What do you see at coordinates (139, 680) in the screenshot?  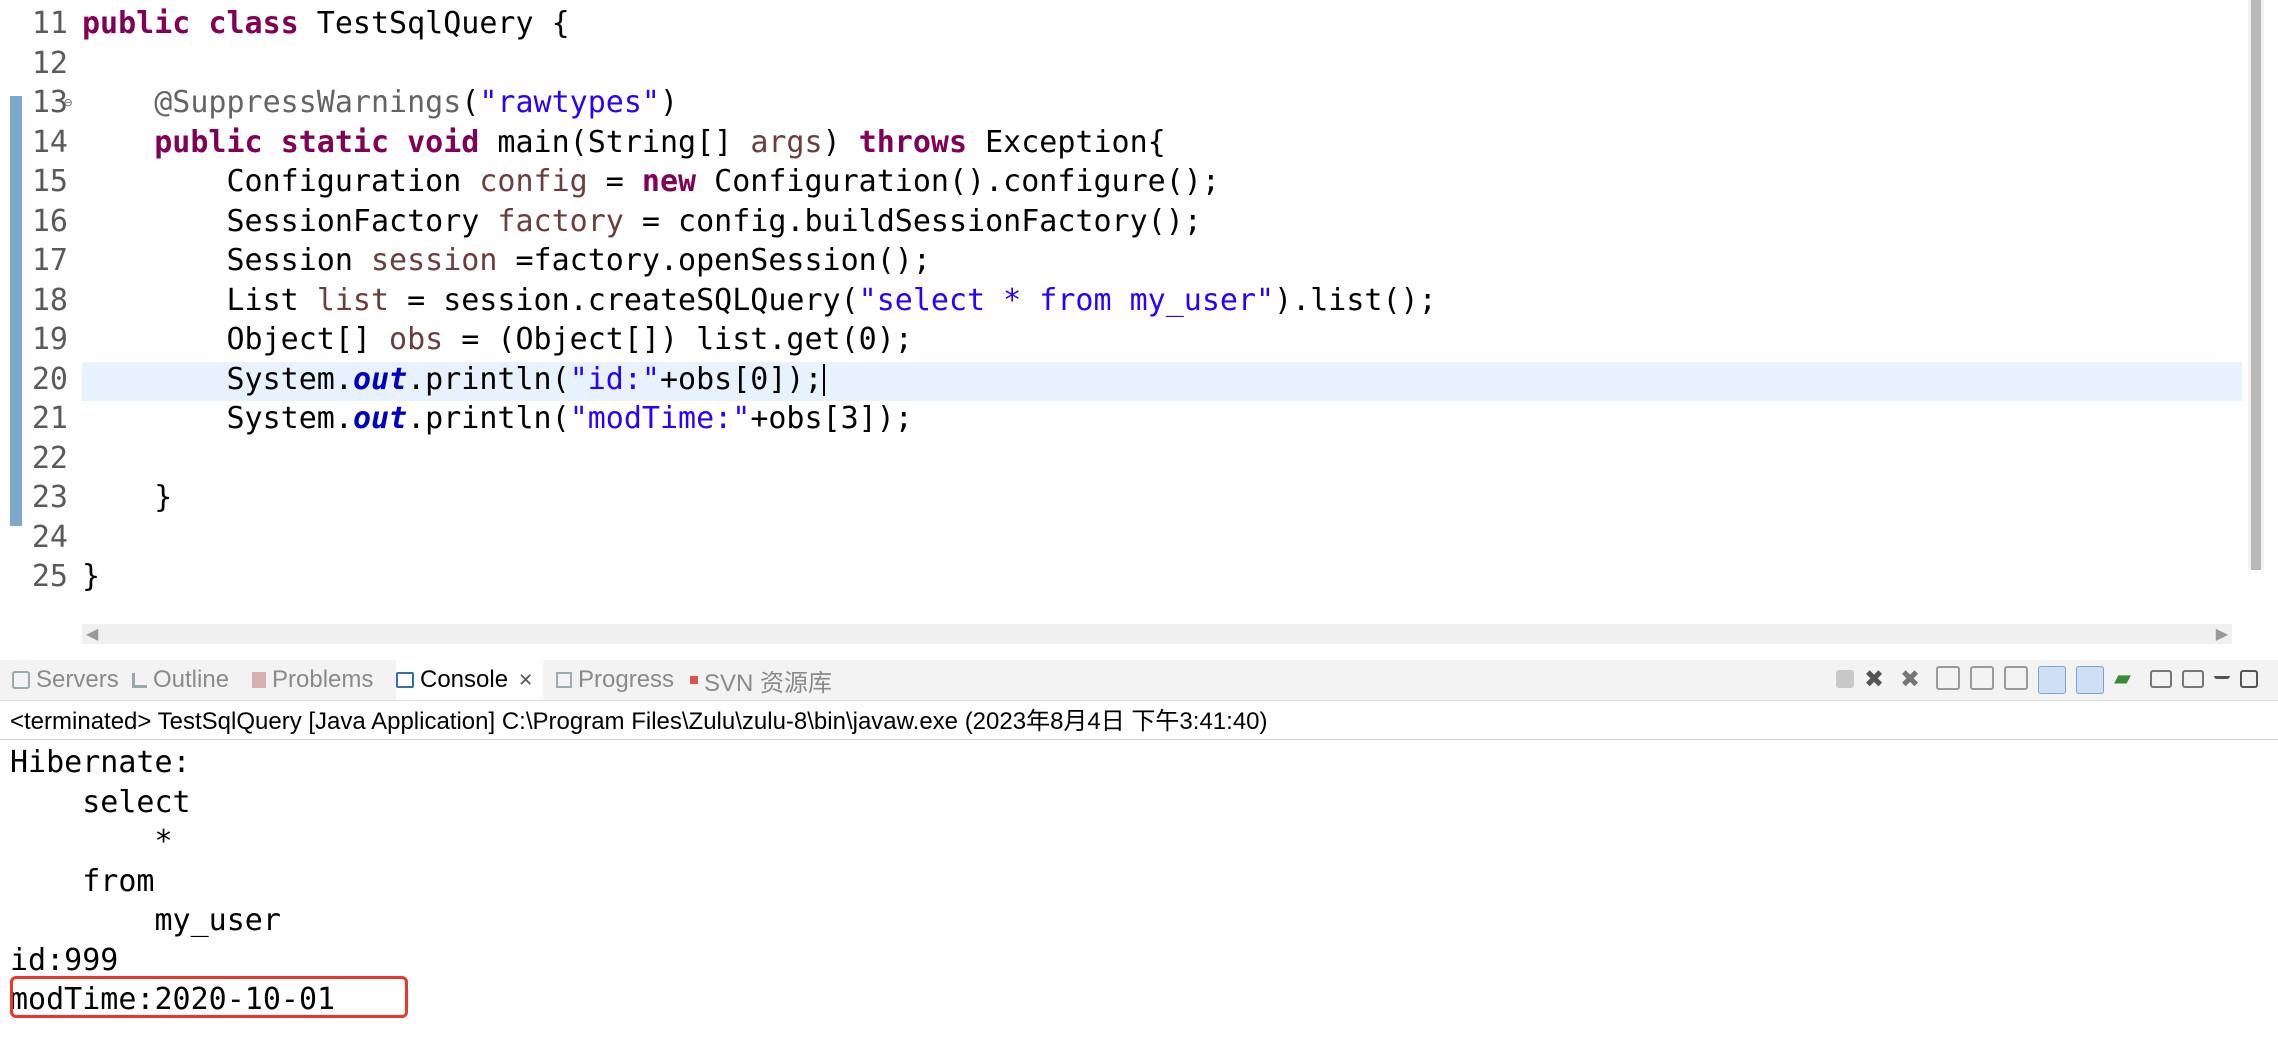 I see `outline-icon` at bounding box center [139, 680].